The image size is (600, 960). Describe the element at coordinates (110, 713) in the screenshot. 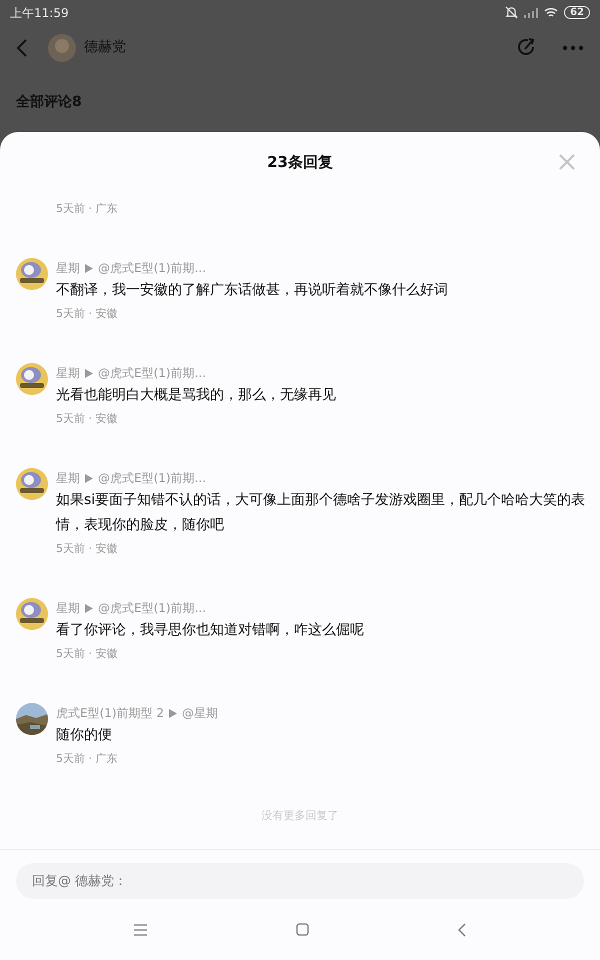

I see `reply-author: 虎式E型(1)前期型 2` at that location.